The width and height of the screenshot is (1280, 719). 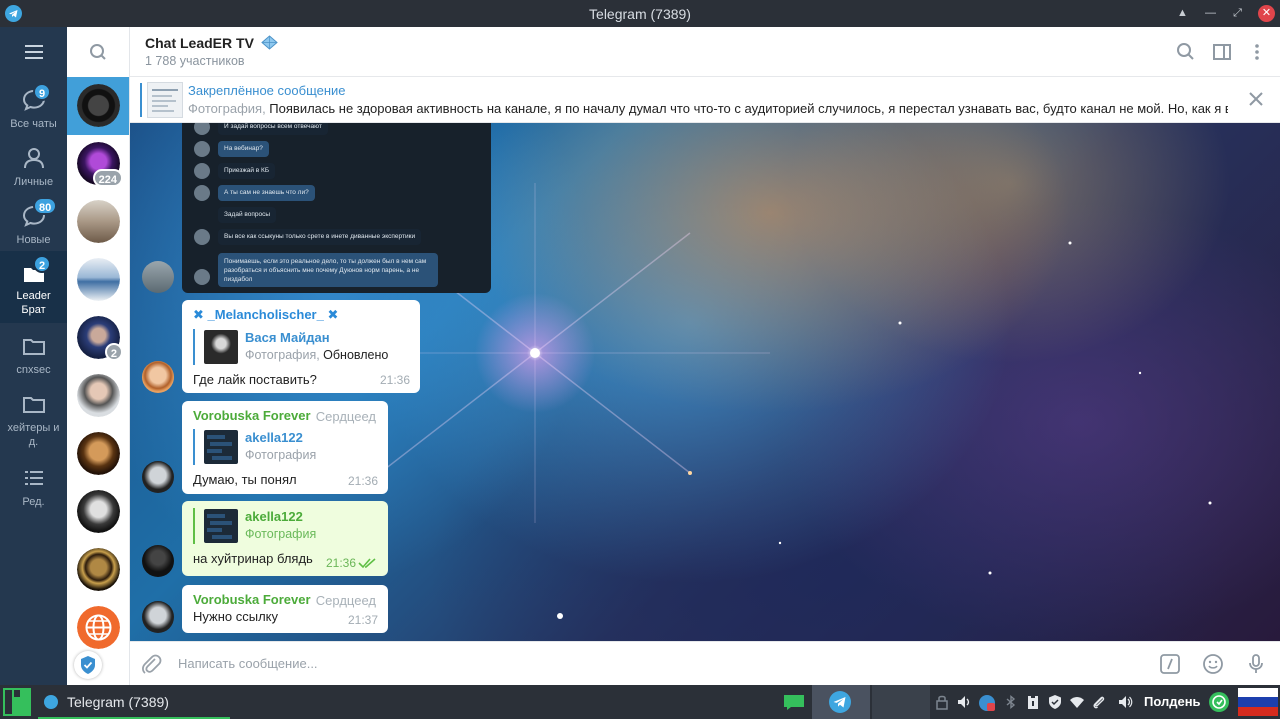 What do you see at coordinates (301, 315) in the screenshot?
I see `message-sender: ✖ _Melancholischer_ ✖` at bounding box center [301, 315].